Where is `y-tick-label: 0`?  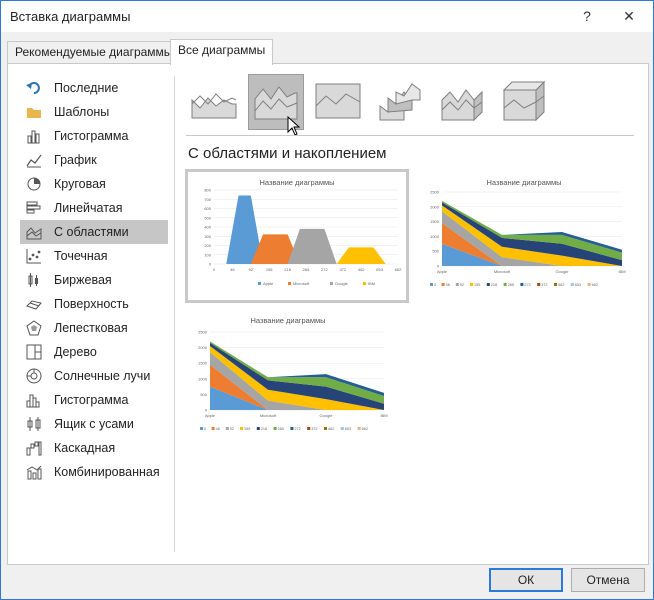
y-tick-label: 0 is located at coordinates (438, 266).